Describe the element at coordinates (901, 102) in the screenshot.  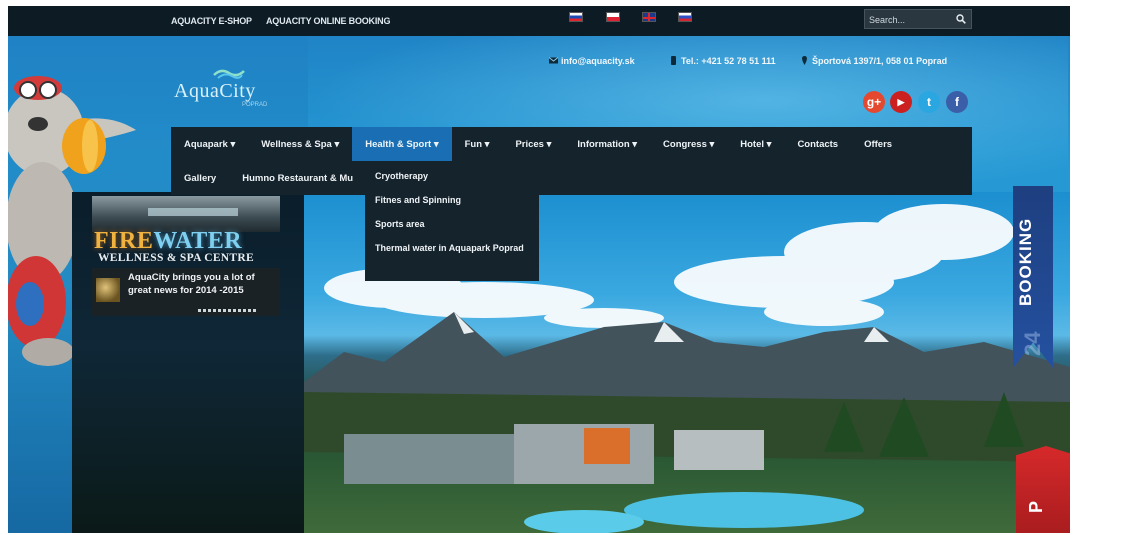
I see `youtube-icon: ▶` at that location.